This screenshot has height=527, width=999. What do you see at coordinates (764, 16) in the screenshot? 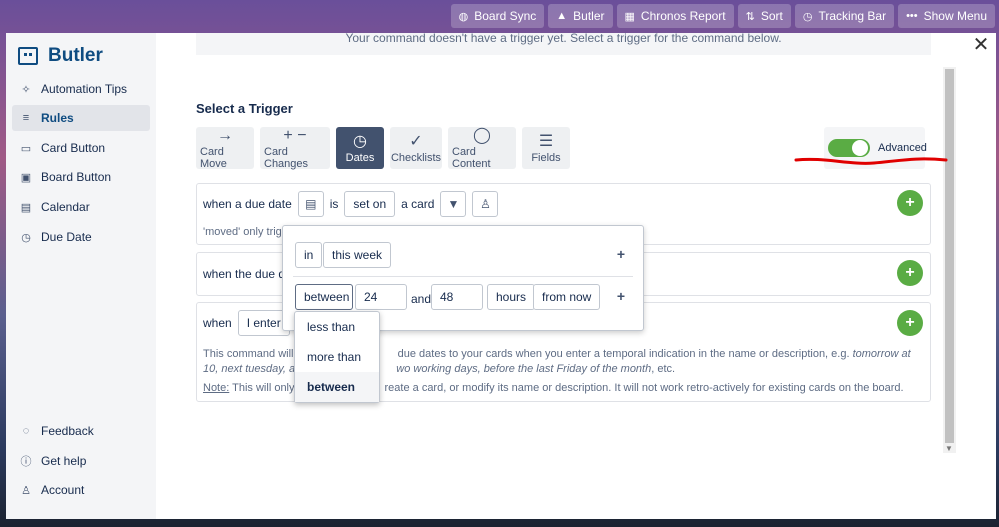
I see `sort-button: ⇅ Sort` at bounding box center [764, 16].